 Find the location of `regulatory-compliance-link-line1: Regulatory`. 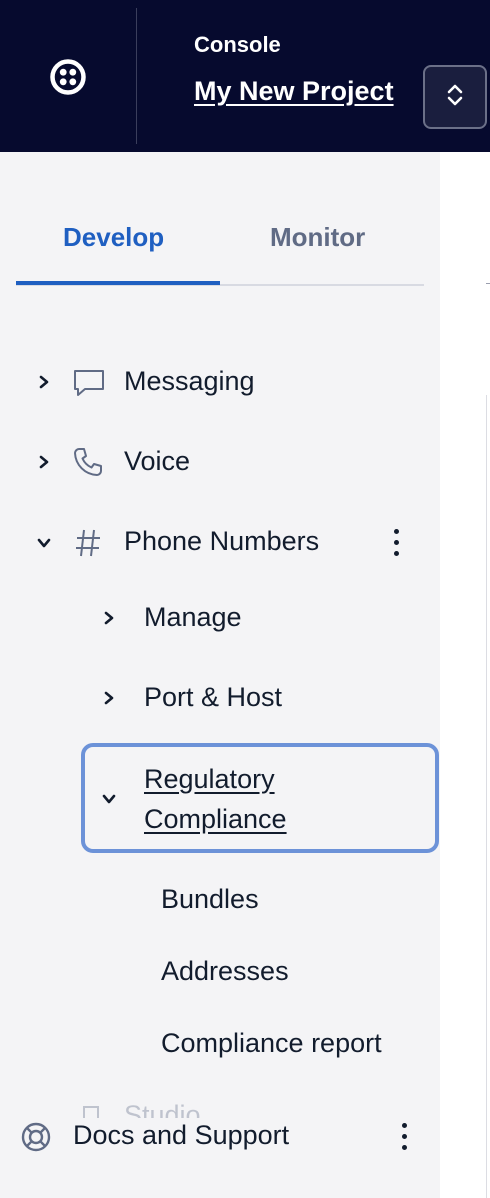

regulatory-compliance-link-line1: Regulatory is located at coordinates (209, 779).